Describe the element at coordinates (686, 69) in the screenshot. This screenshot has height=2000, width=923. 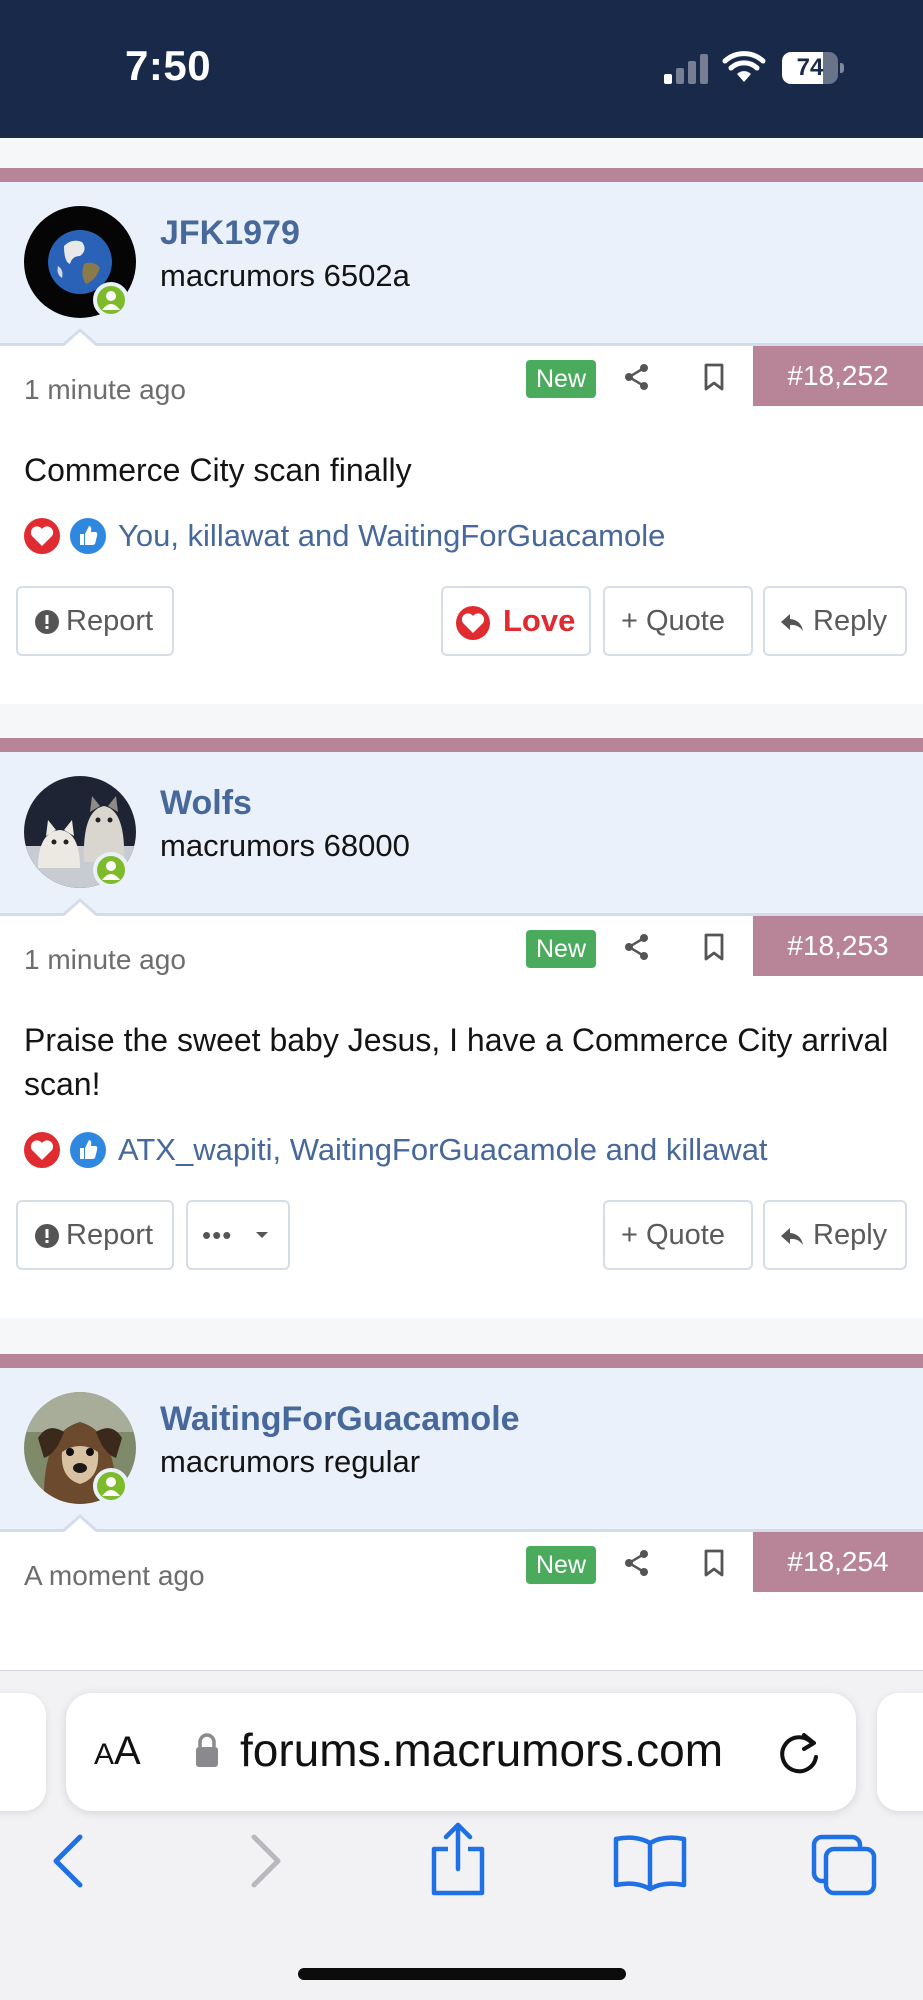
I see `cellular-signal-icon` at that location.